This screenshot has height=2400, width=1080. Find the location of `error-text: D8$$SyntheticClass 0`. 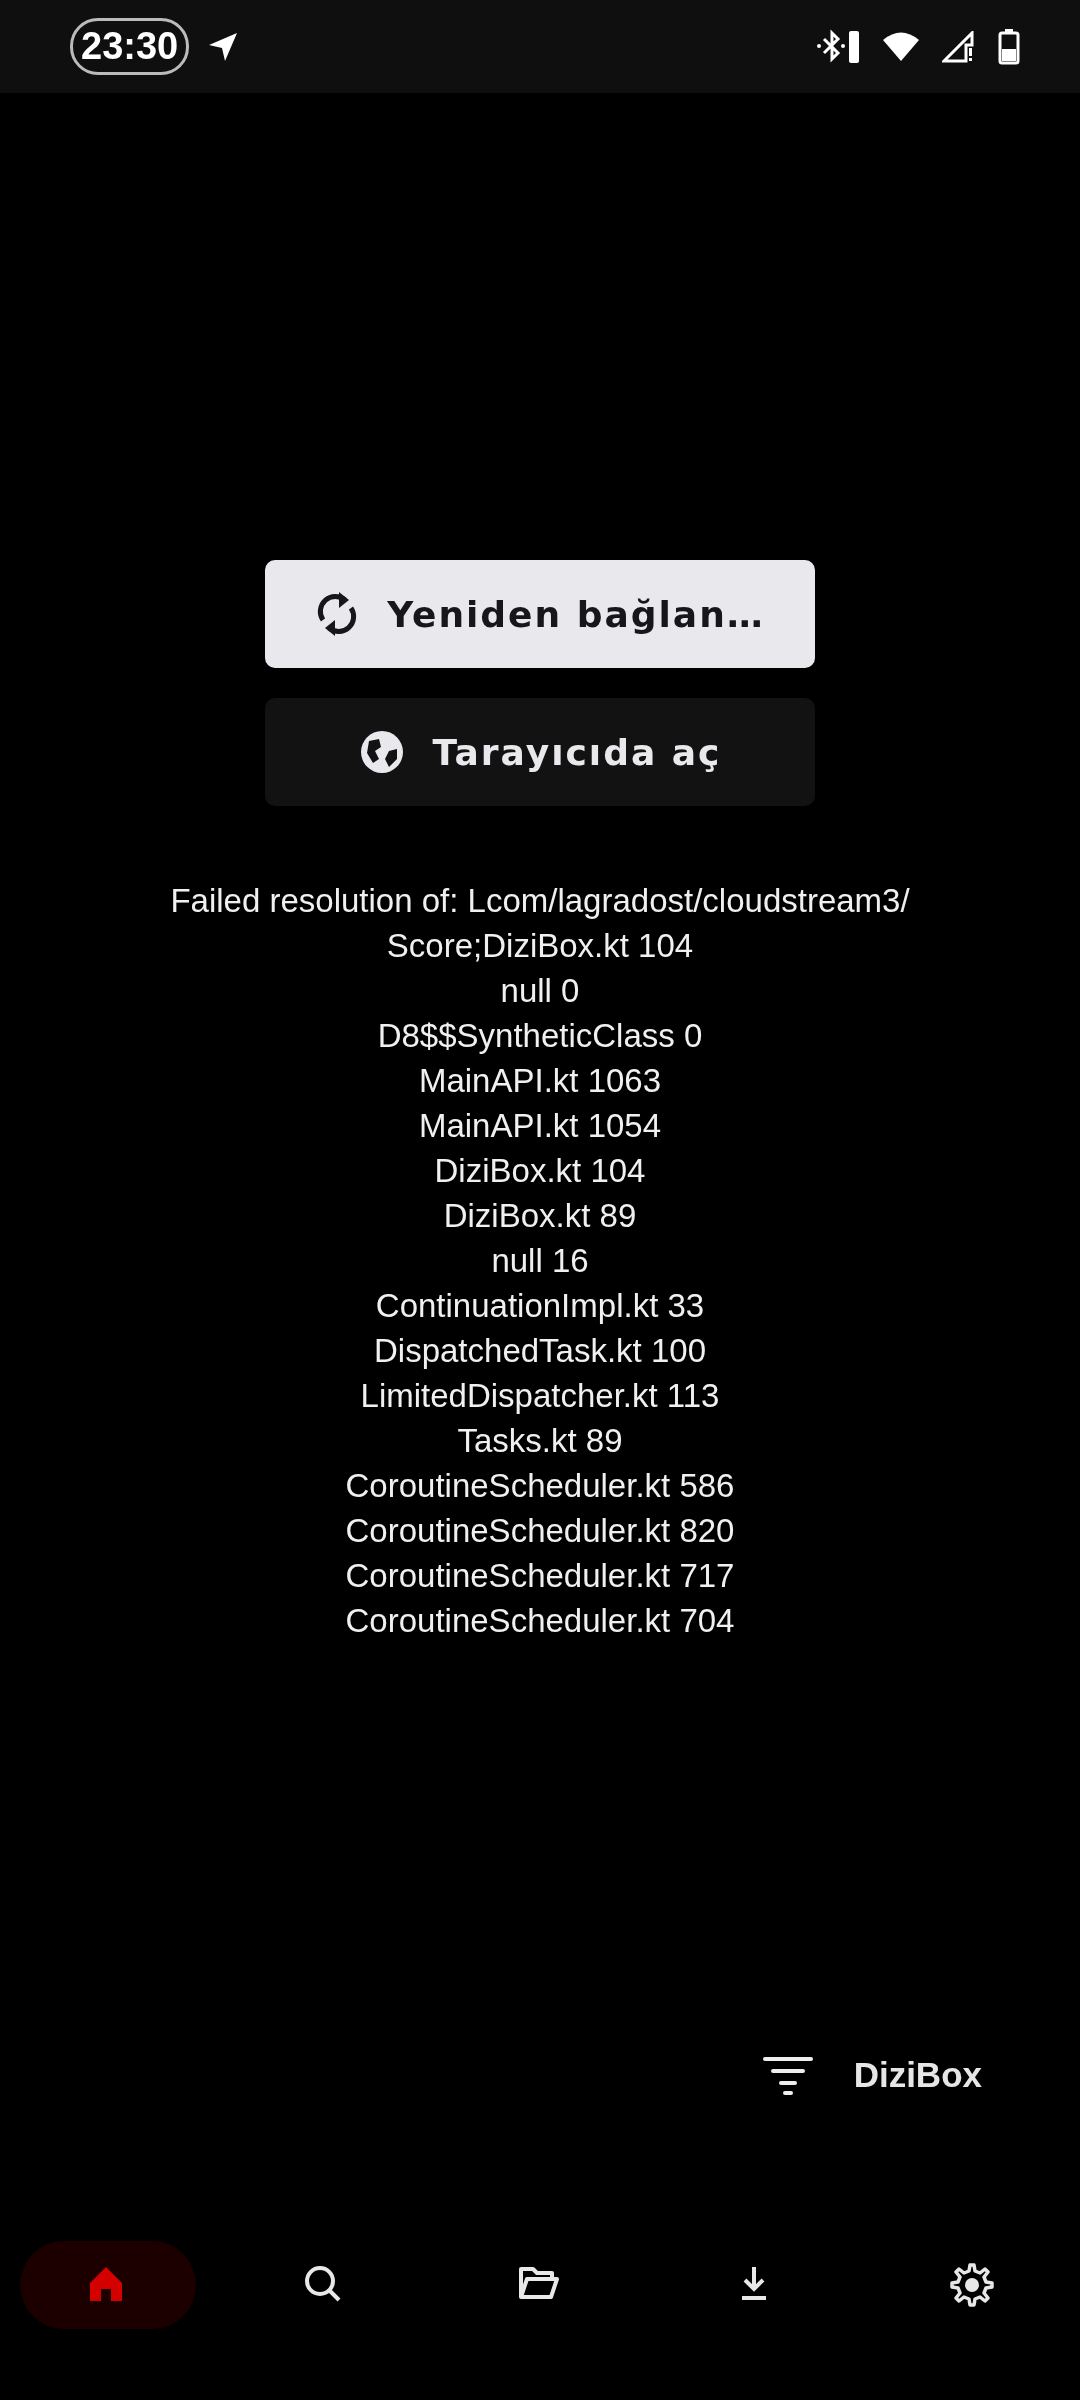

error-text: D8$$SyntheticClass 0 is located at coordinates (540, 1036).